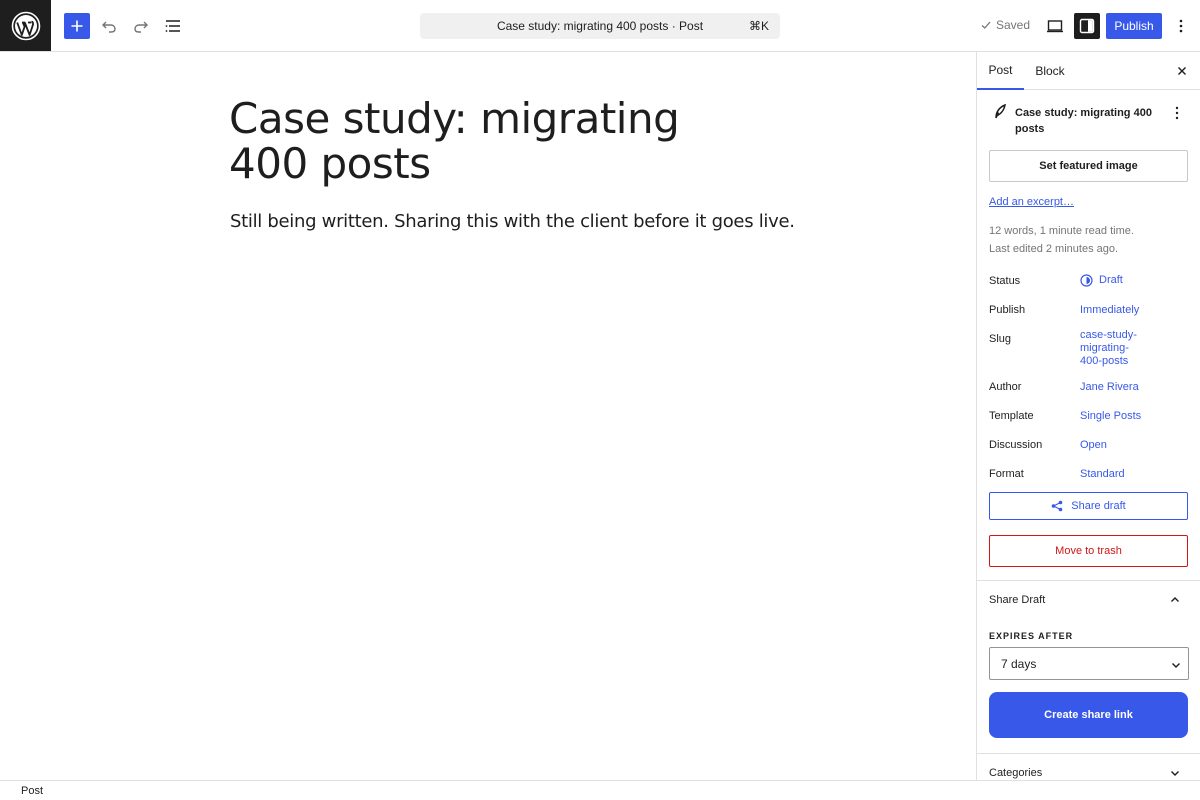  I want to click on document-title: Case study: migrating 400 posts · Post, so click(600, 26).